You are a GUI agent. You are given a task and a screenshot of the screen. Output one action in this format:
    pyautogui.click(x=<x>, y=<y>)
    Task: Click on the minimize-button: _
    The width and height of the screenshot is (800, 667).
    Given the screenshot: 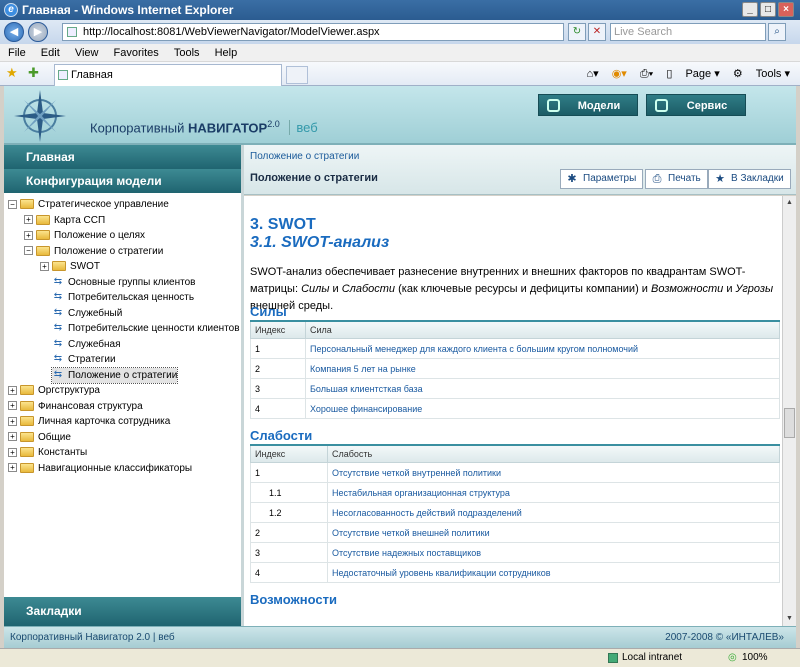 What is the action you would take?
    pyautogui.click(x=750, y=9)
    